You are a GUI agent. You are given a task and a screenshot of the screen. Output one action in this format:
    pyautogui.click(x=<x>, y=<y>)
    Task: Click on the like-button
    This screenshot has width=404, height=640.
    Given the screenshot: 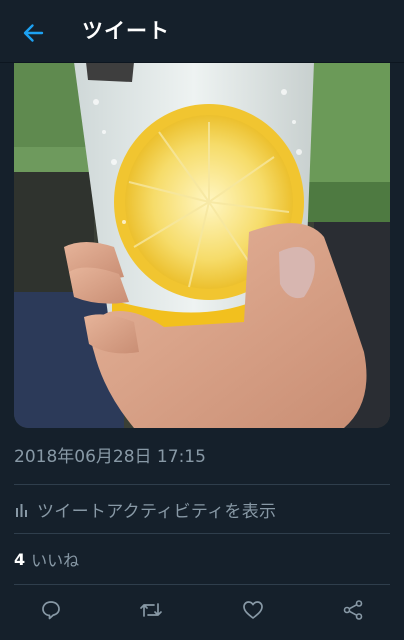 What is the action you would take?
    pyautogui.click(x=253, y=610)
    